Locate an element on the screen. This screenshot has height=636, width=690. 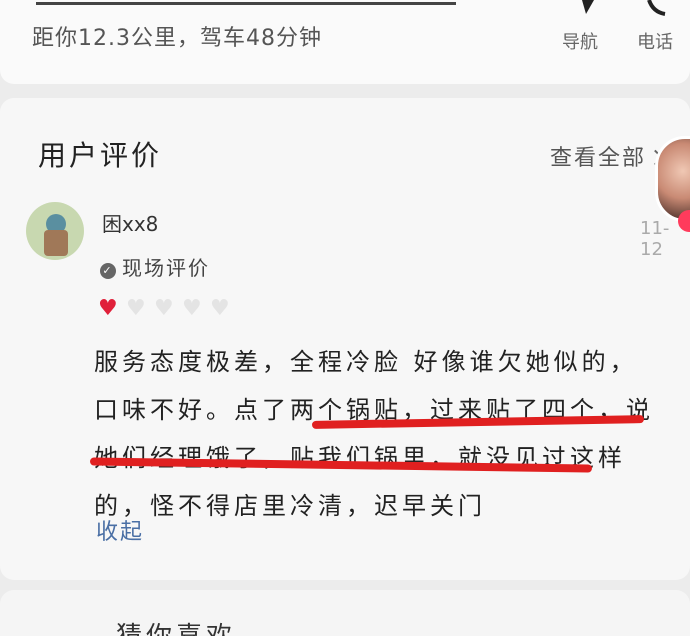
floating-profile-avatar is located at coordinates (672, 179).